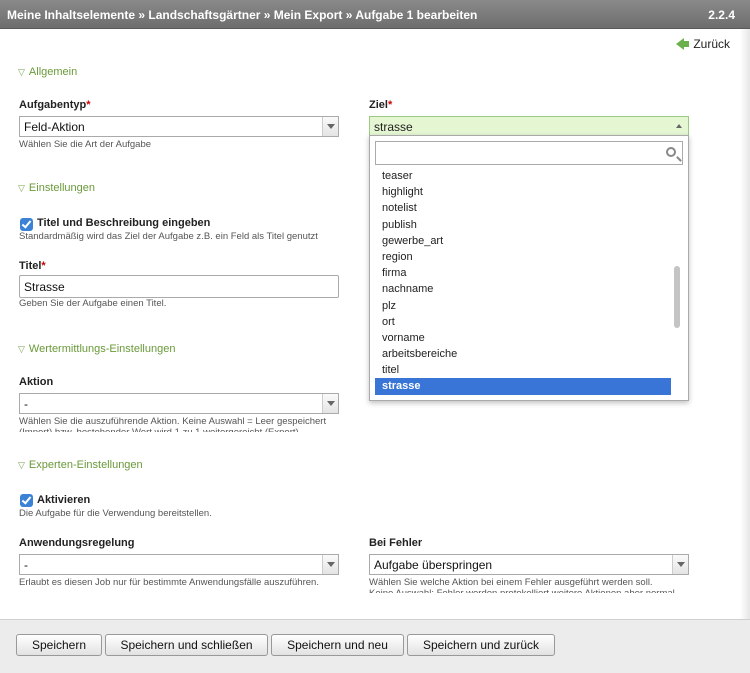  Describe the element at coordinates (337, 645) in the screenshot. I see `save-new-button: Speichern und neu` at that location.